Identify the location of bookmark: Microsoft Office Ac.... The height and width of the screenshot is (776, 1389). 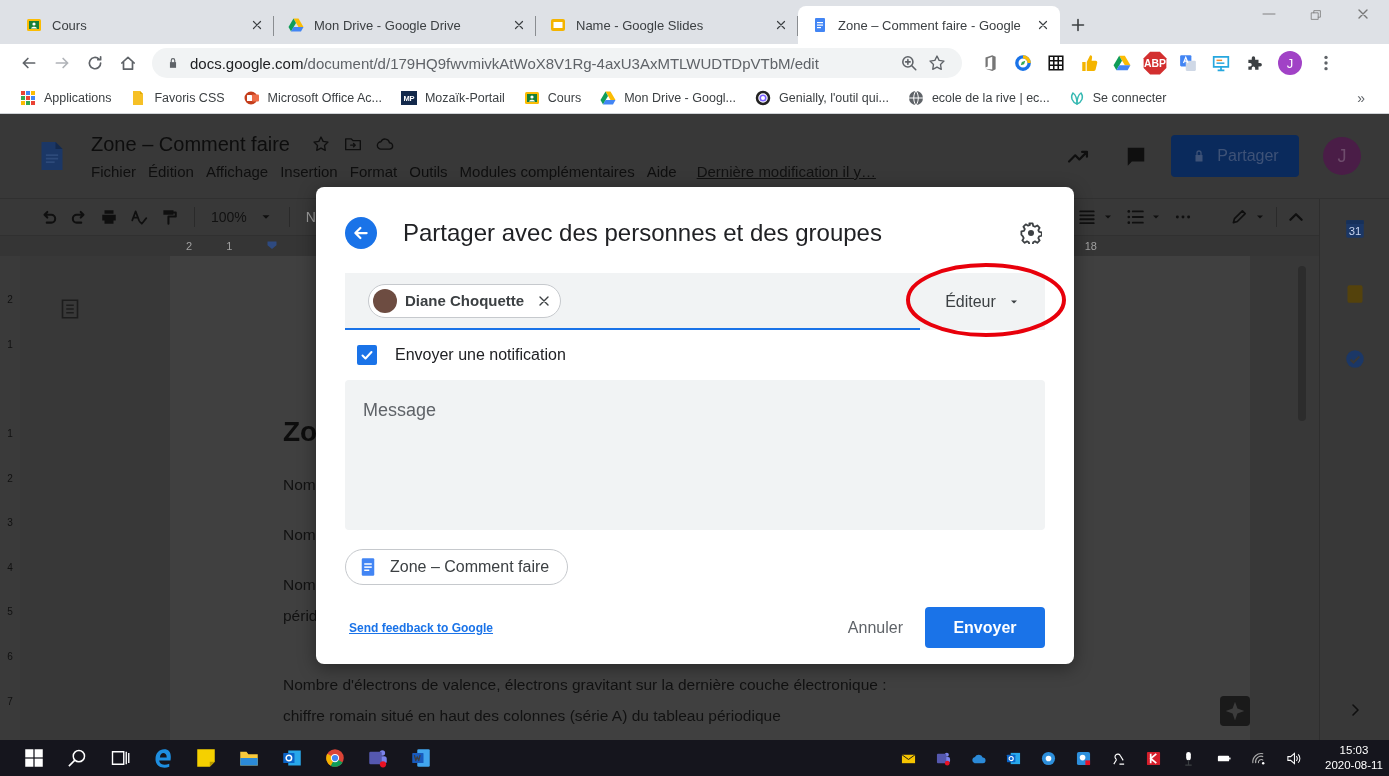
(312, 97).